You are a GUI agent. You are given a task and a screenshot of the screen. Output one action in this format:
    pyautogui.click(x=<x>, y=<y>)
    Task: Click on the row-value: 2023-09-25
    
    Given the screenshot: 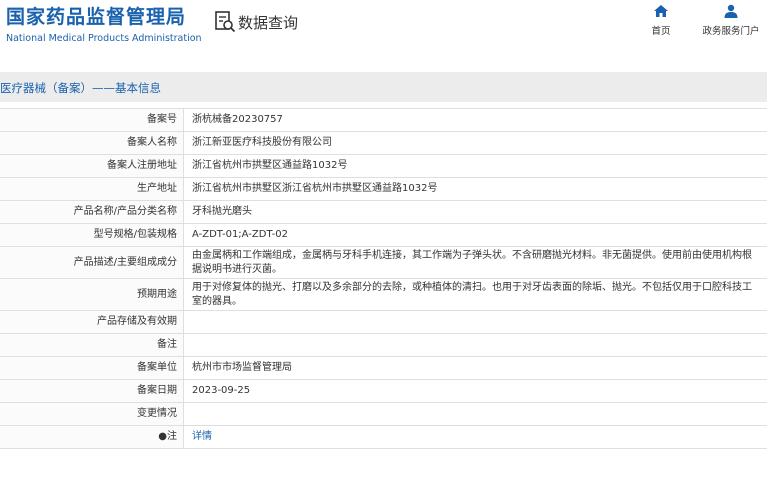 What is the action you would take?
    pyautogui.click(x=475, y=391)
    